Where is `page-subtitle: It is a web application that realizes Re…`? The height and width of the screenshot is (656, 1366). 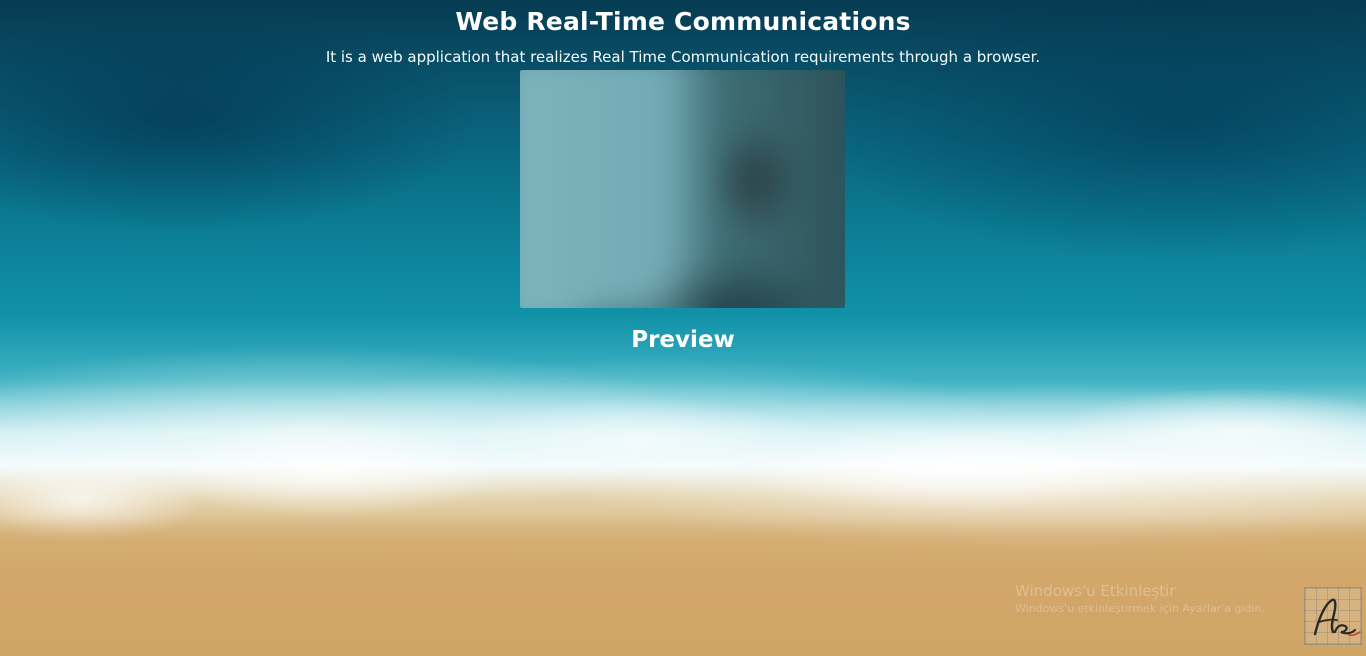 page-subtitle: It is a web application that realizes Re… is located at coordinates (683, 57).